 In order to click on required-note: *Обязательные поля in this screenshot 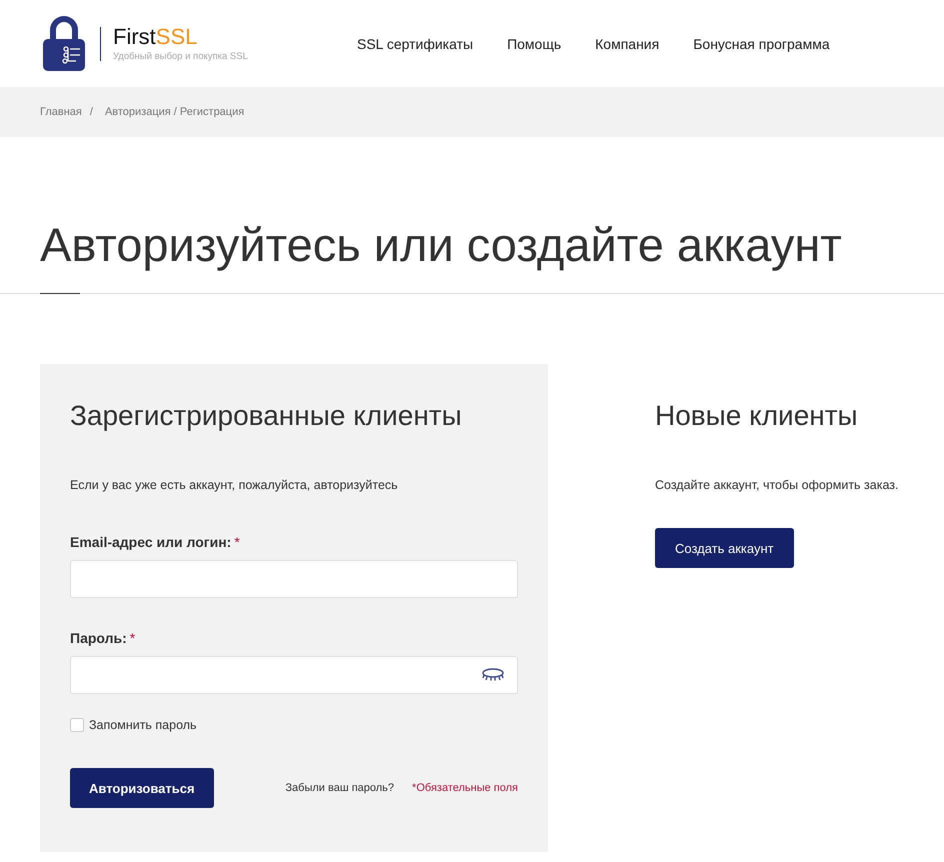, I will do `click(465, 788)`.